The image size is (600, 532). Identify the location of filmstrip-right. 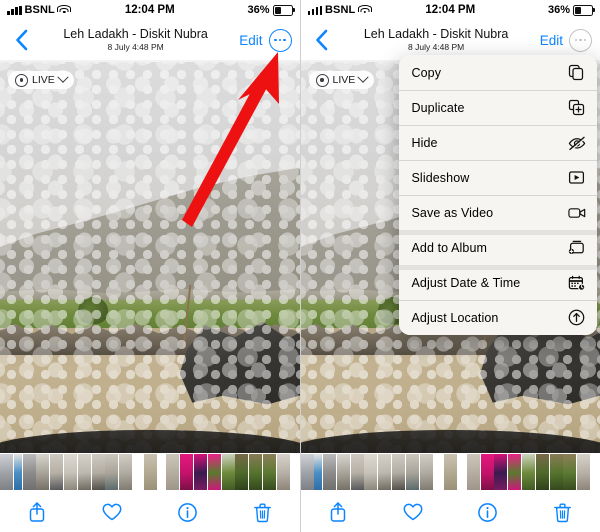
(450, 472).